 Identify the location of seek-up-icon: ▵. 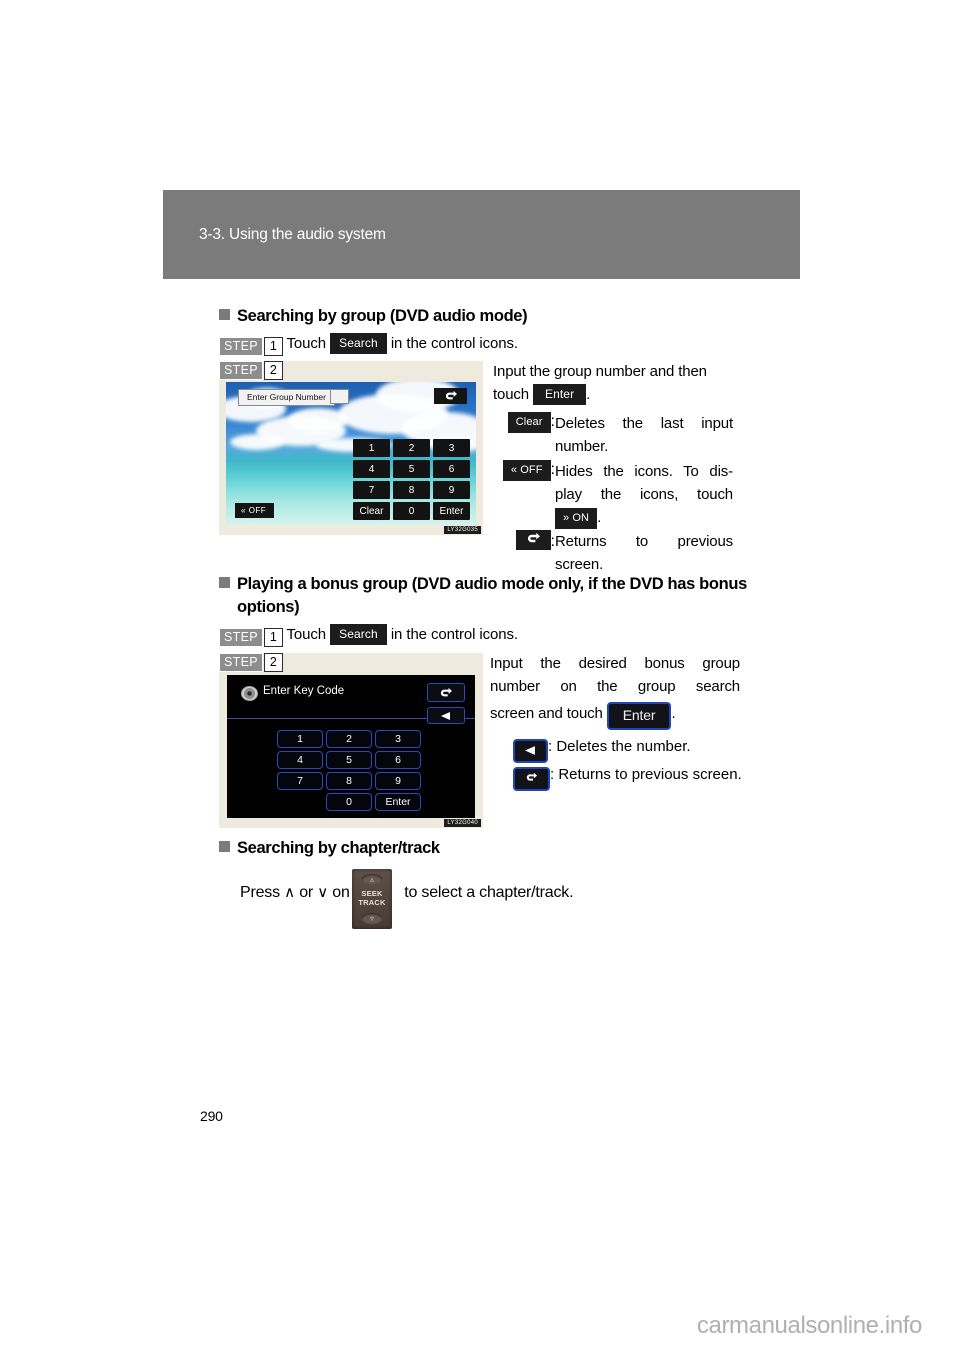
(372, 879).